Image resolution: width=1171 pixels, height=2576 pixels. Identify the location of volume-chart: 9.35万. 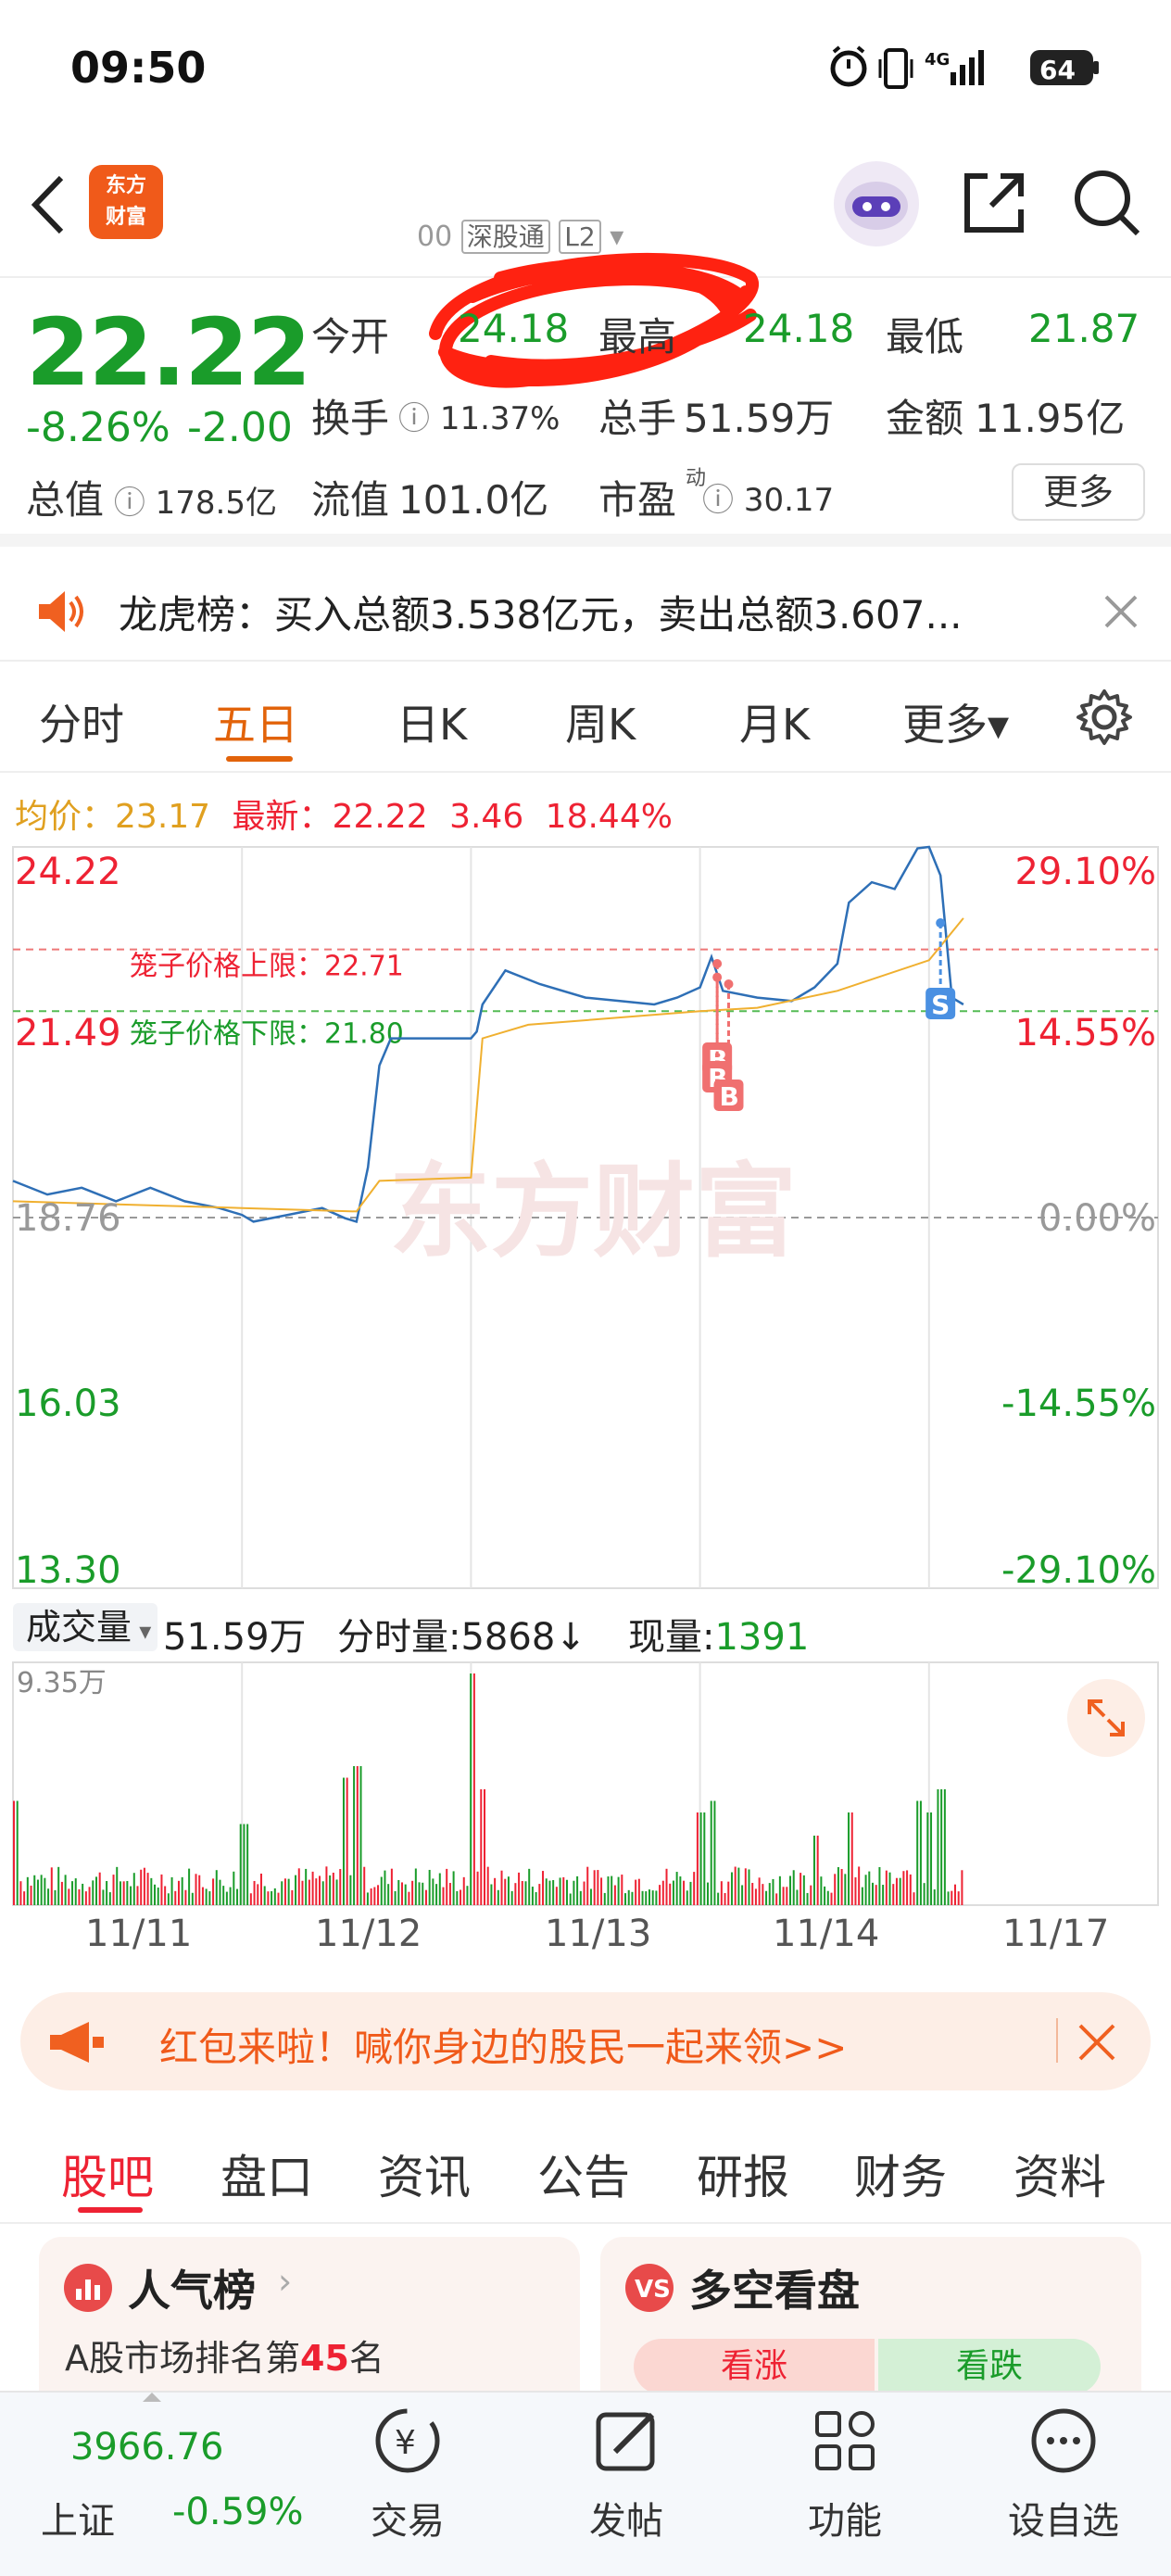
(585, 1784).